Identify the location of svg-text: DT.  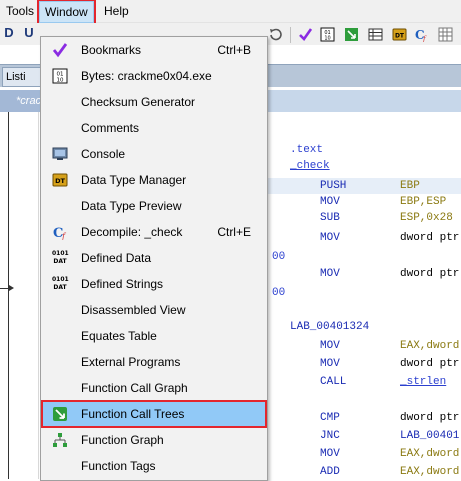
(400, 36).